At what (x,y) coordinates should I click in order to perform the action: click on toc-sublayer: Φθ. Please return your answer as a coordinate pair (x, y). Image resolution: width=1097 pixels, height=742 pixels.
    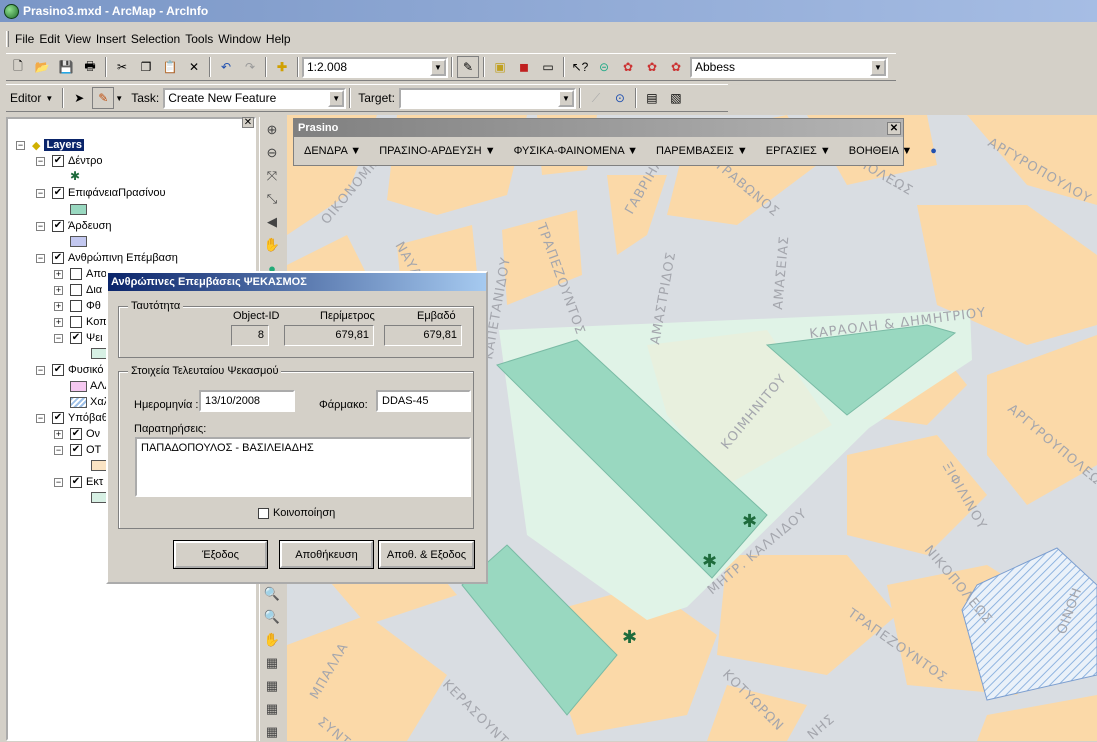
    Looking at the image, I should click on (93, 306).